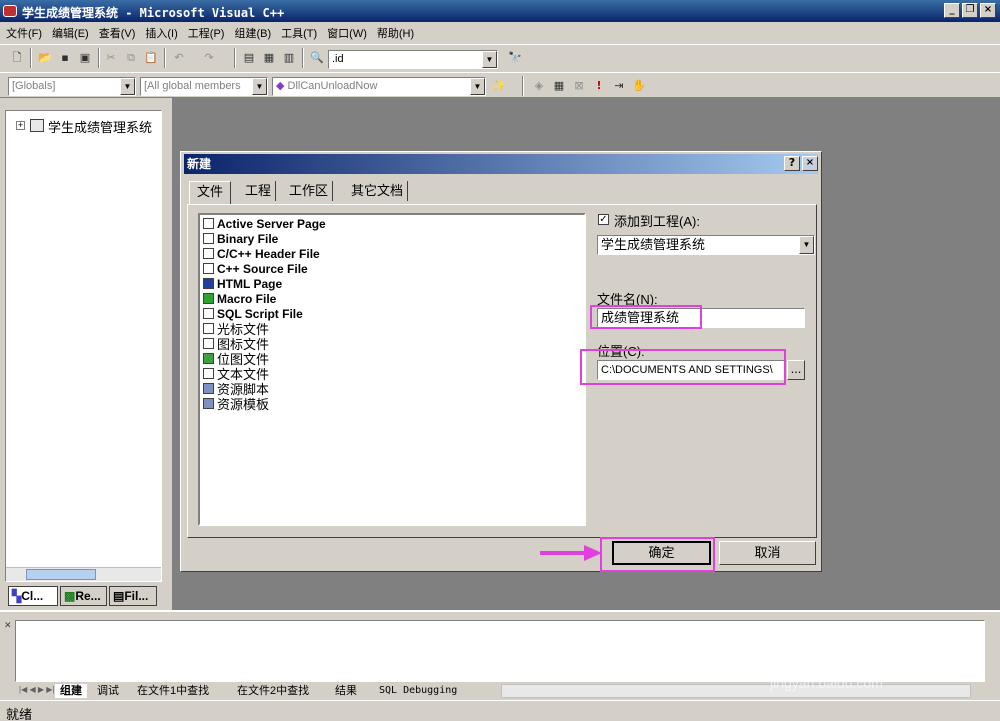 Image resolution: width=1000 pixels, height=721 pixels. I want to click on menu-tools: 工具(T), so click(299, 33).